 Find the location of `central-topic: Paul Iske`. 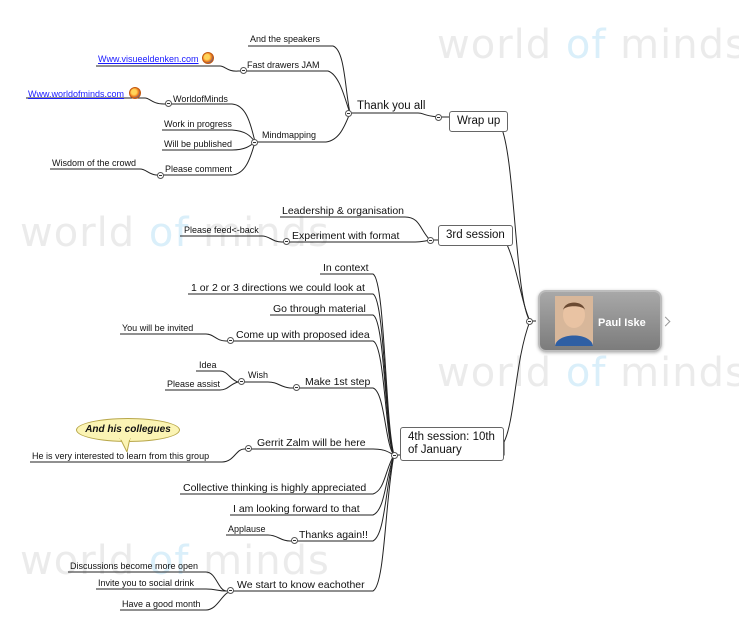

central-topic: Paul Iske is located at coordinates (600, 321).